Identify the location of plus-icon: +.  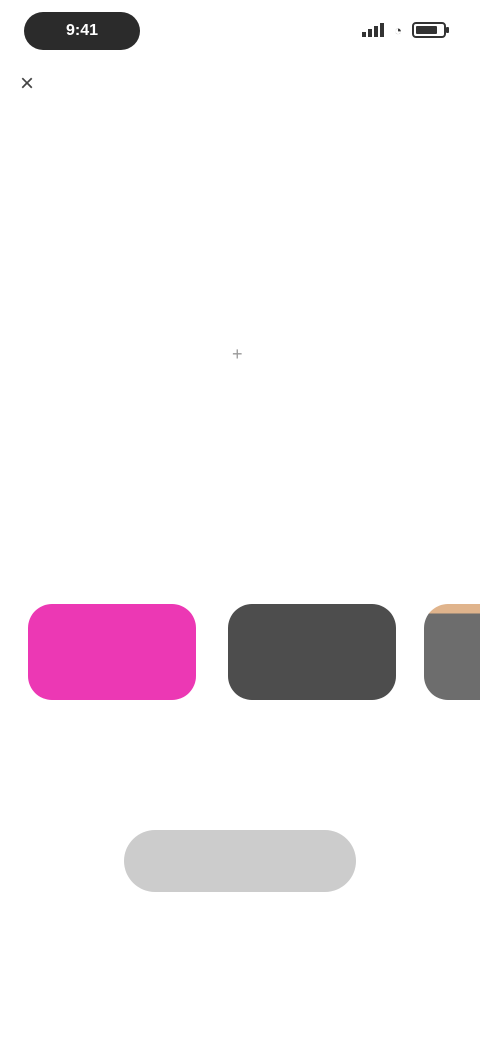
(237, 354).